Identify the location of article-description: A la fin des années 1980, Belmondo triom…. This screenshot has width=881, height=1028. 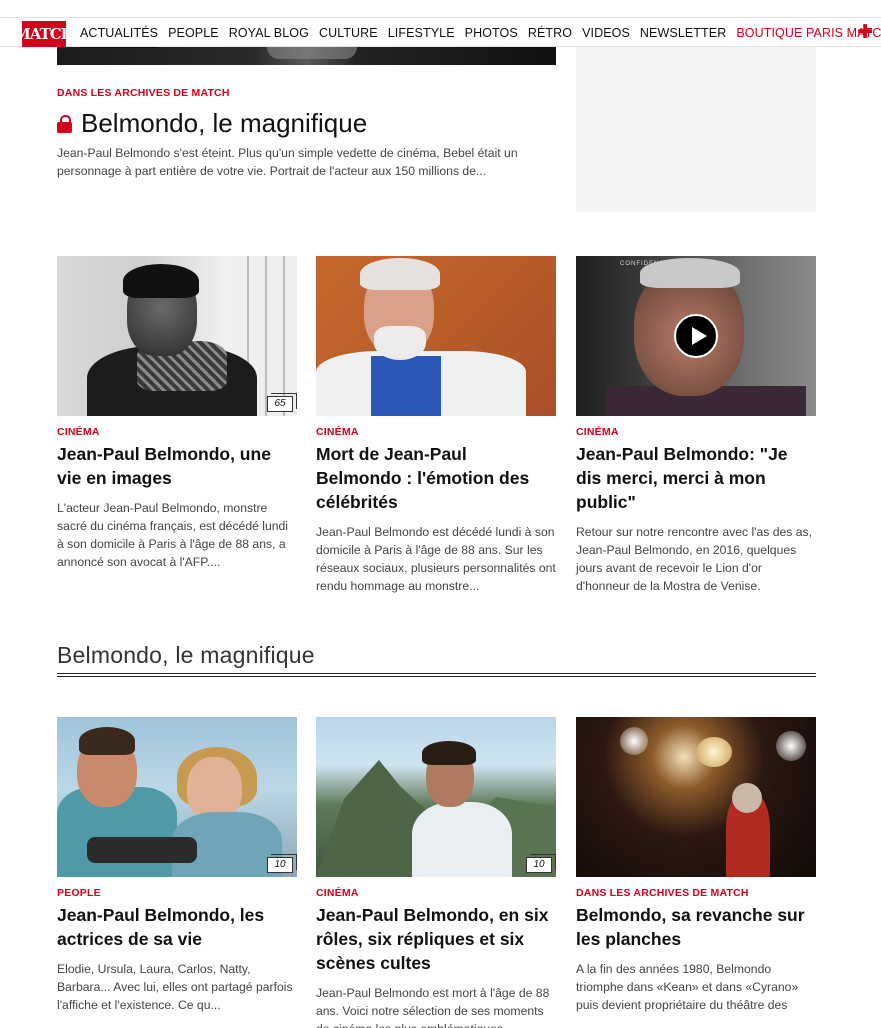
(687, 987).